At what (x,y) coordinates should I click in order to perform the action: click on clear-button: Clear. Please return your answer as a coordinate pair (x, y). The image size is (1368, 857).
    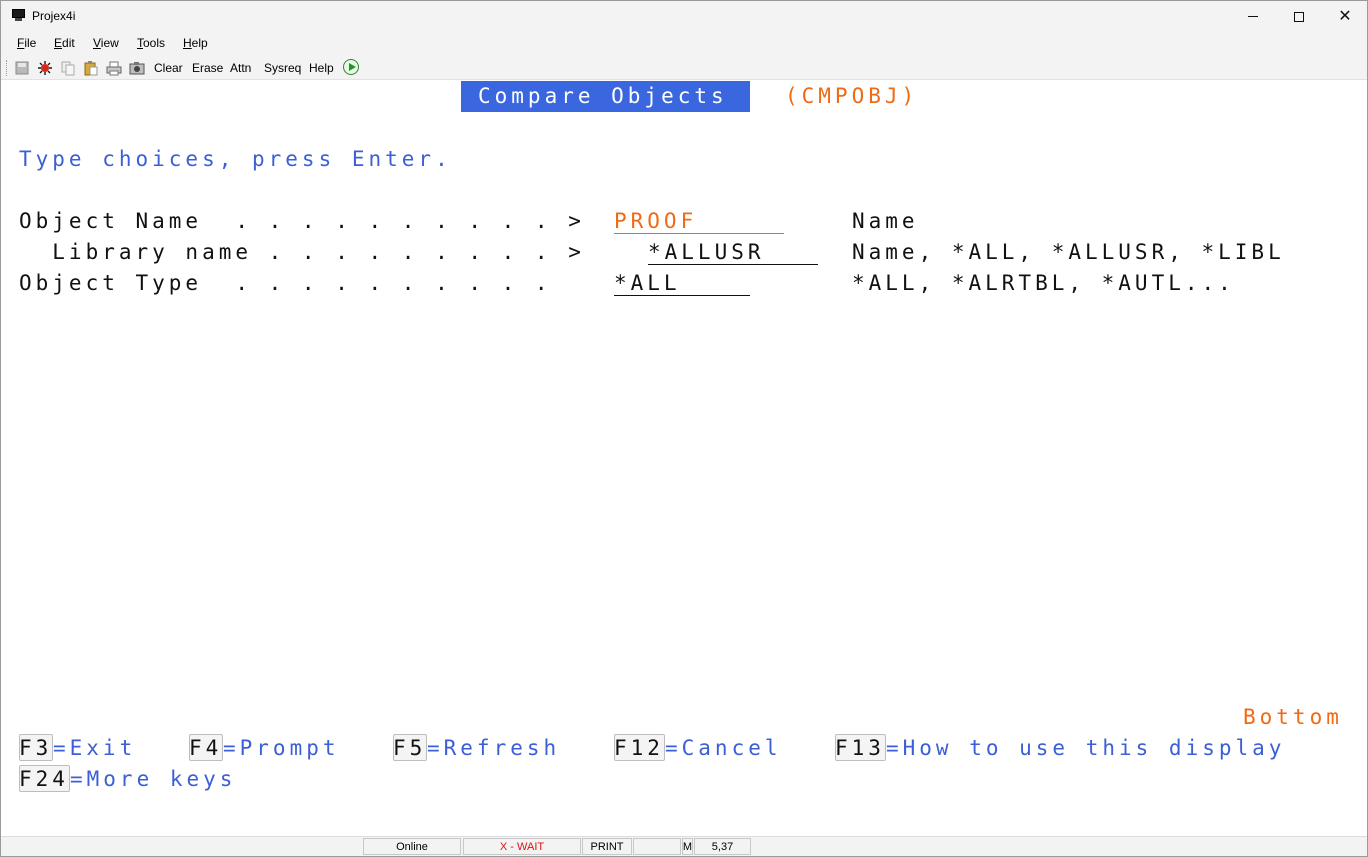
    Looking at the image, I should click on (168, 68).